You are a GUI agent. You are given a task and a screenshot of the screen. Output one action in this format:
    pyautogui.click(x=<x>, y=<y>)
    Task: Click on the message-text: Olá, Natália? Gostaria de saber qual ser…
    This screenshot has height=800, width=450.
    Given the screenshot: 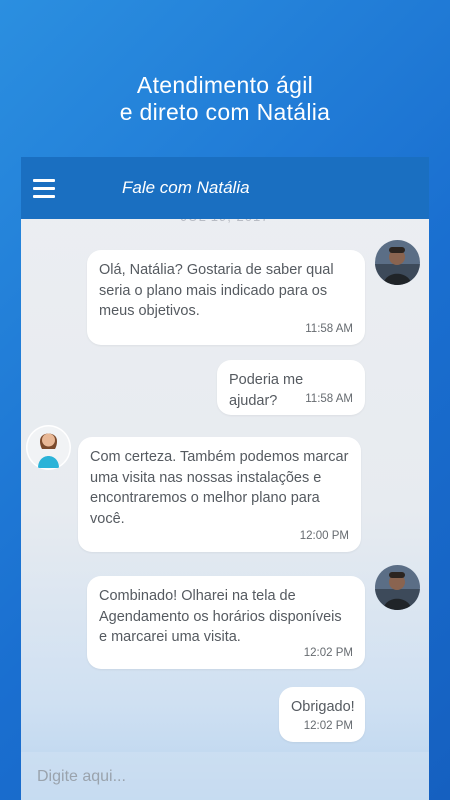 What is the action you would take?
    pyautogui.click(x=216, y=290)
    